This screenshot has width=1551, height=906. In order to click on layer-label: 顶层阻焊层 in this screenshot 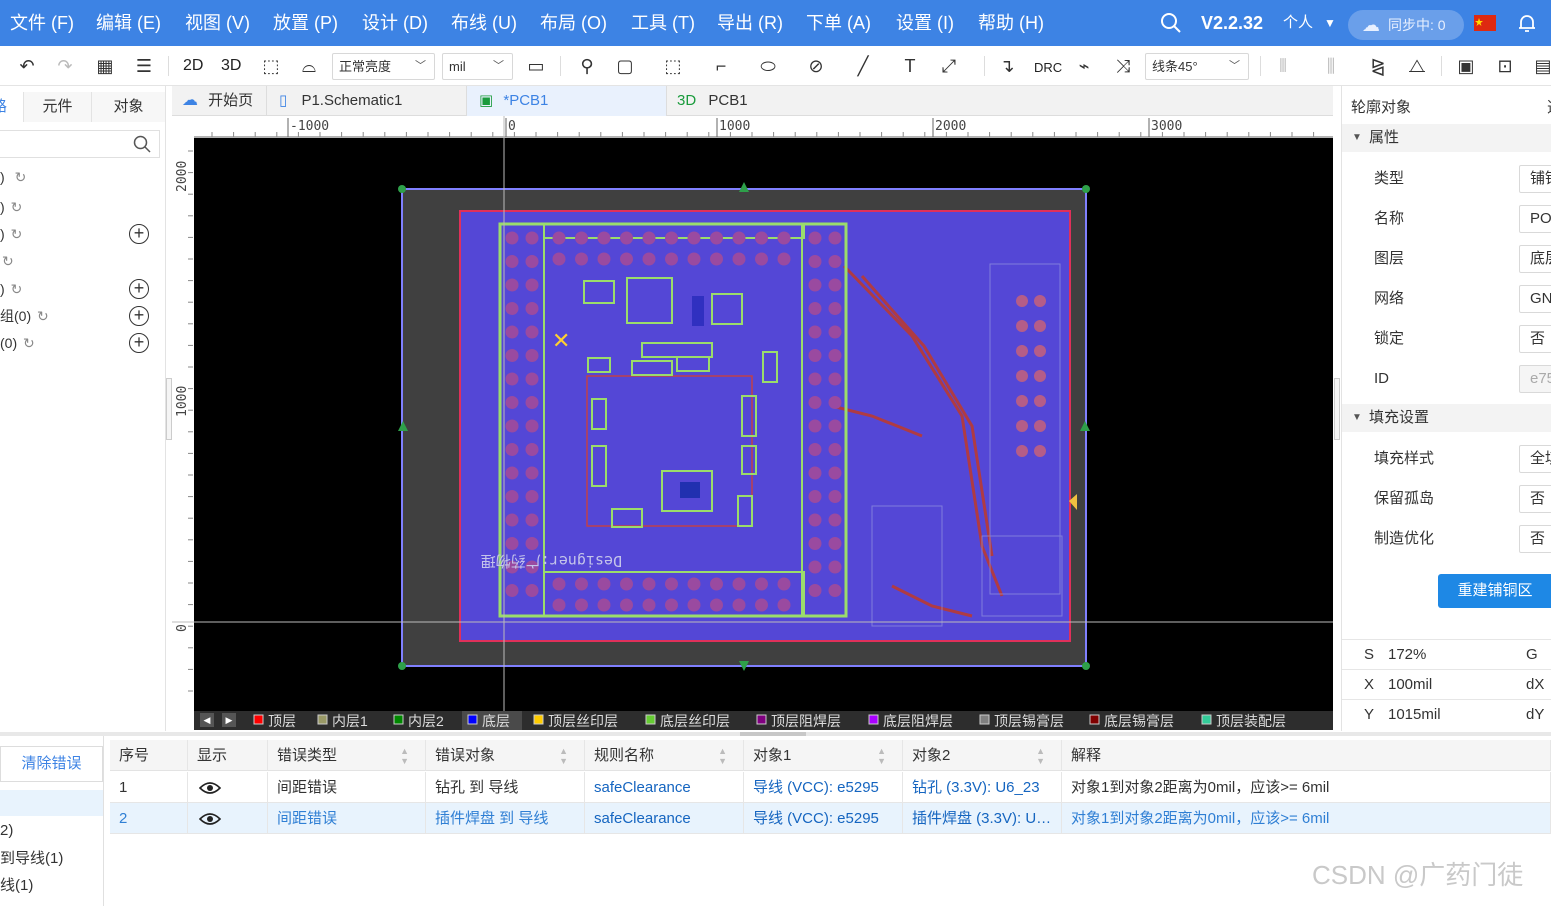, I will do `click(806, 721)`.